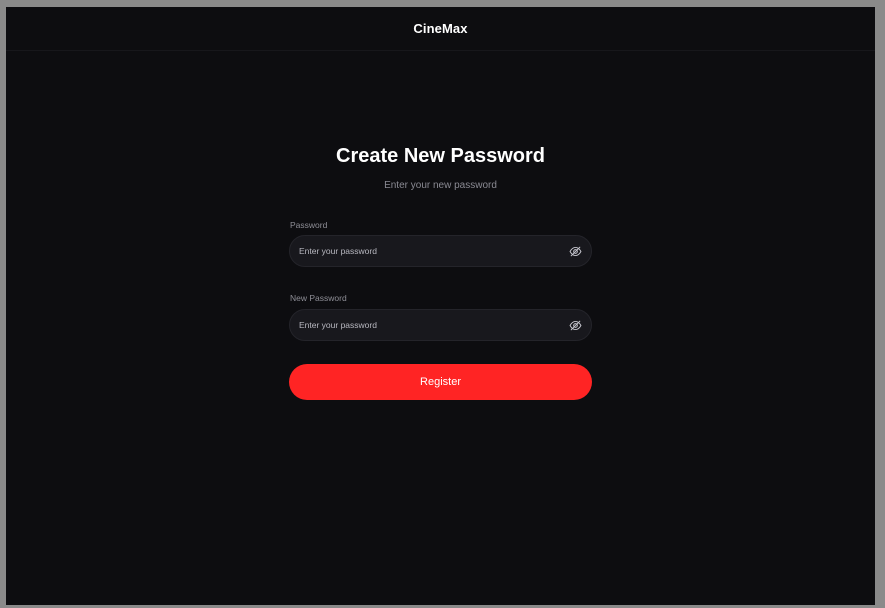 Image resolution: width=885 pixels, height=608 pixels. I want to click on new-password-label: New Password, so click(318, 298).